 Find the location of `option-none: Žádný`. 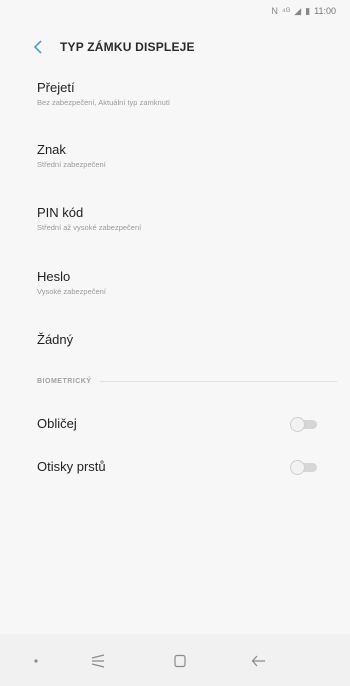

option-none: Žádný is located at coordinates (175, 340).